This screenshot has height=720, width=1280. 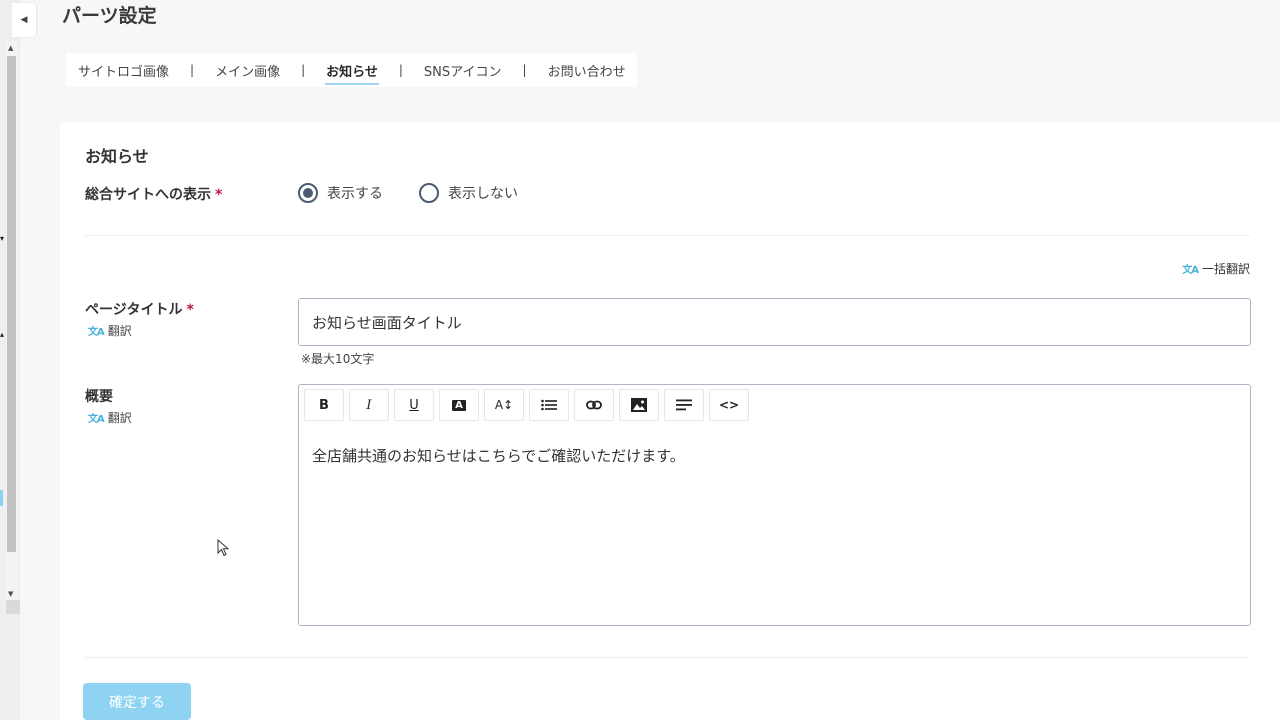 I want to click on underline-button: U, so click(x=414, y=405).